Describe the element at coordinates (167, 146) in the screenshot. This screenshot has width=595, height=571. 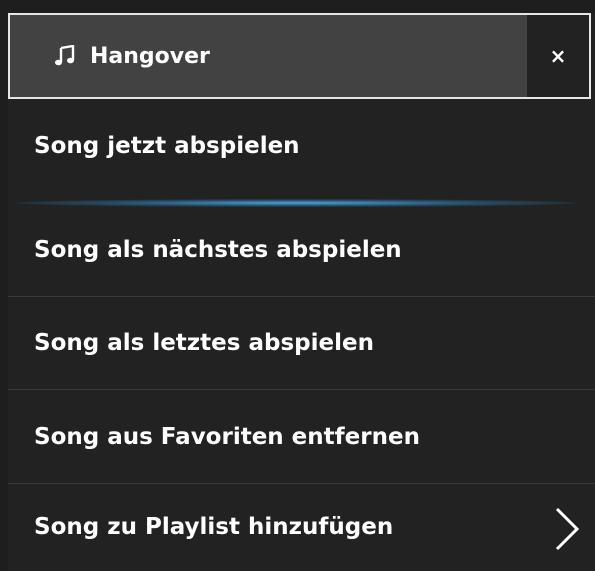
I see `menu-item-label: Song jetzt abspielen` at that location.